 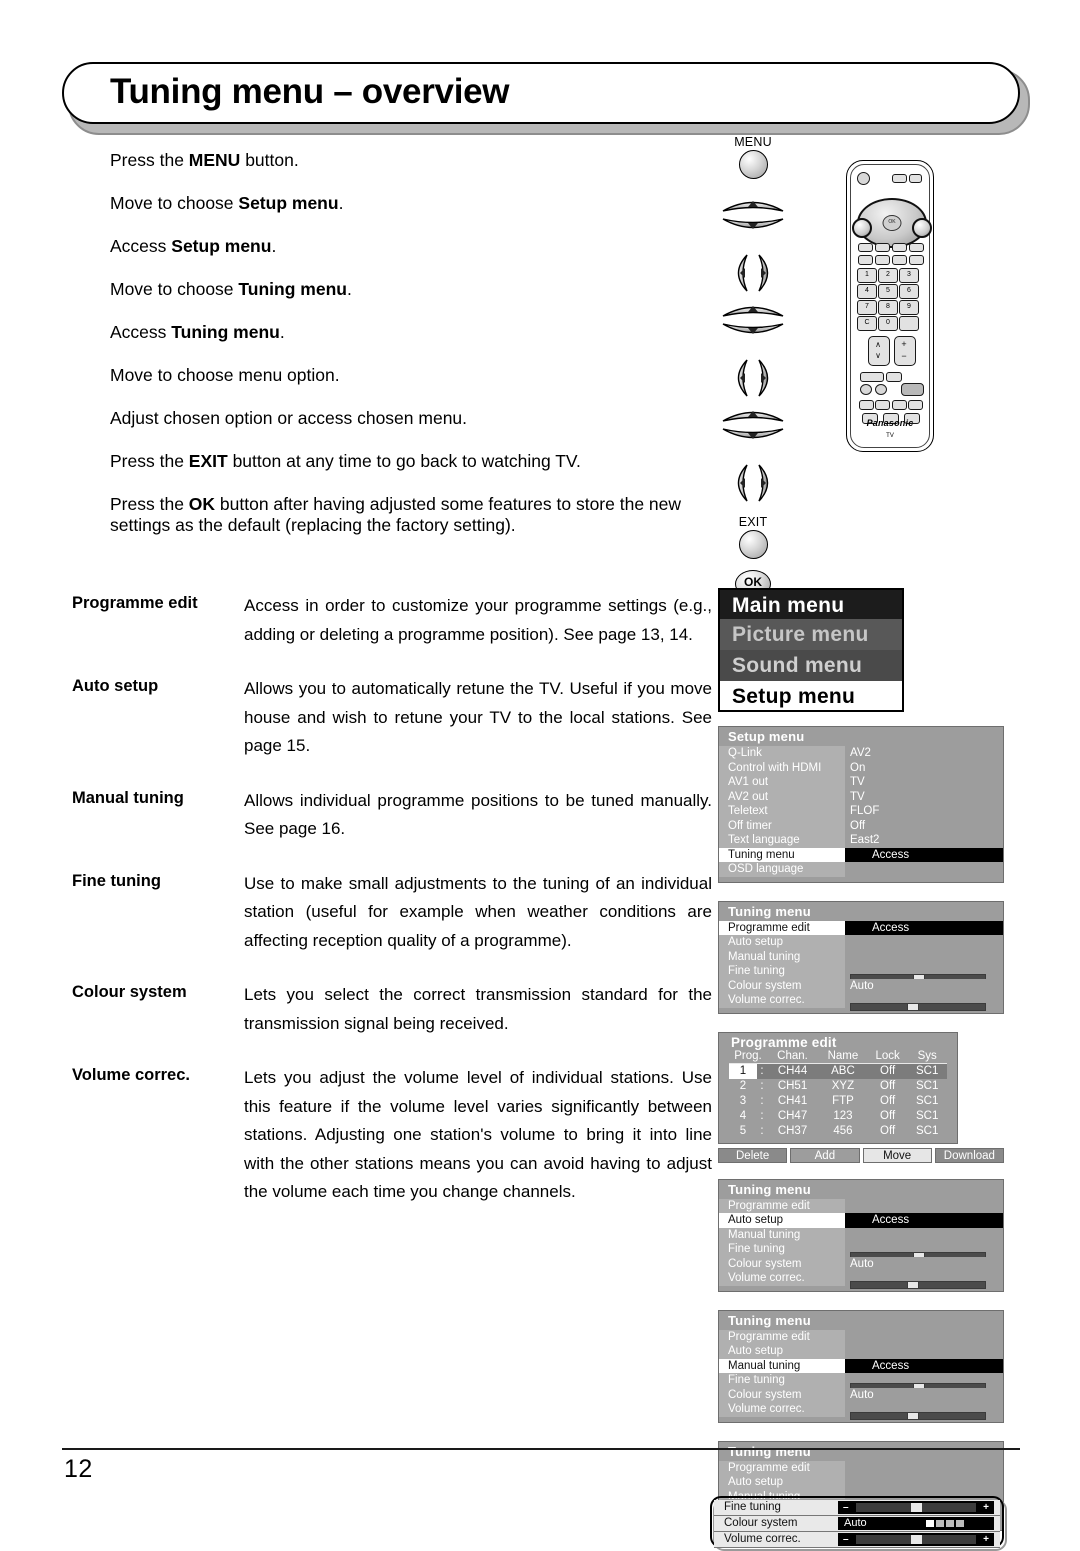 I want to click on table-row: 1: CH44 ABC Off SC1, so click(x=838, y=1071).